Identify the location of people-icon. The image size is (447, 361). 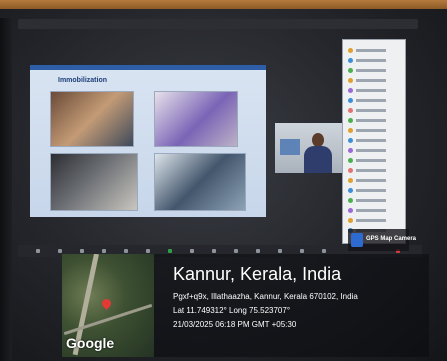
(126, 251).